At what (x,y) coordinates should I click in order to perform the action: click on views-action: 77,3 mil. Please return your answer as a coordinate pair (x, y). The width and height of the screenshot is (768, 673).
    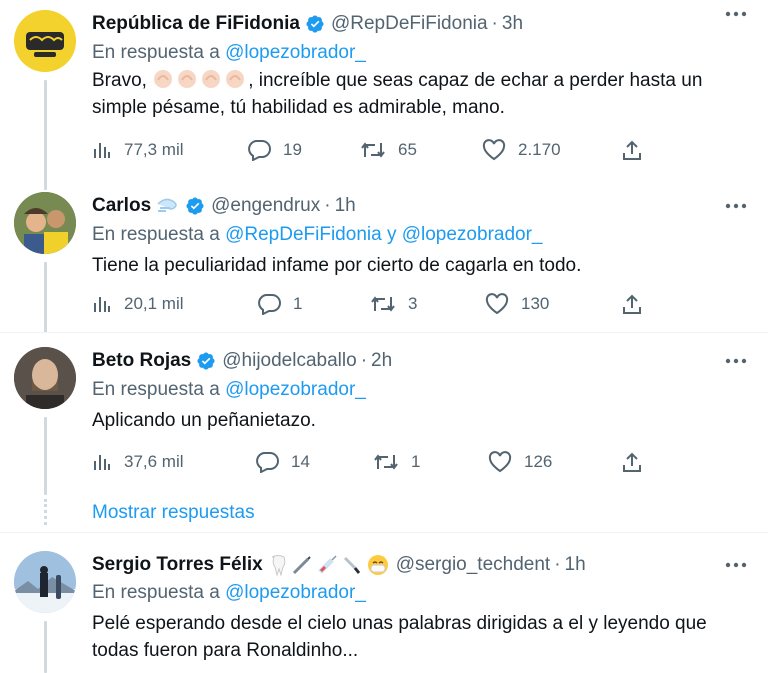
    Looking at the image, I should click on (138, 150).